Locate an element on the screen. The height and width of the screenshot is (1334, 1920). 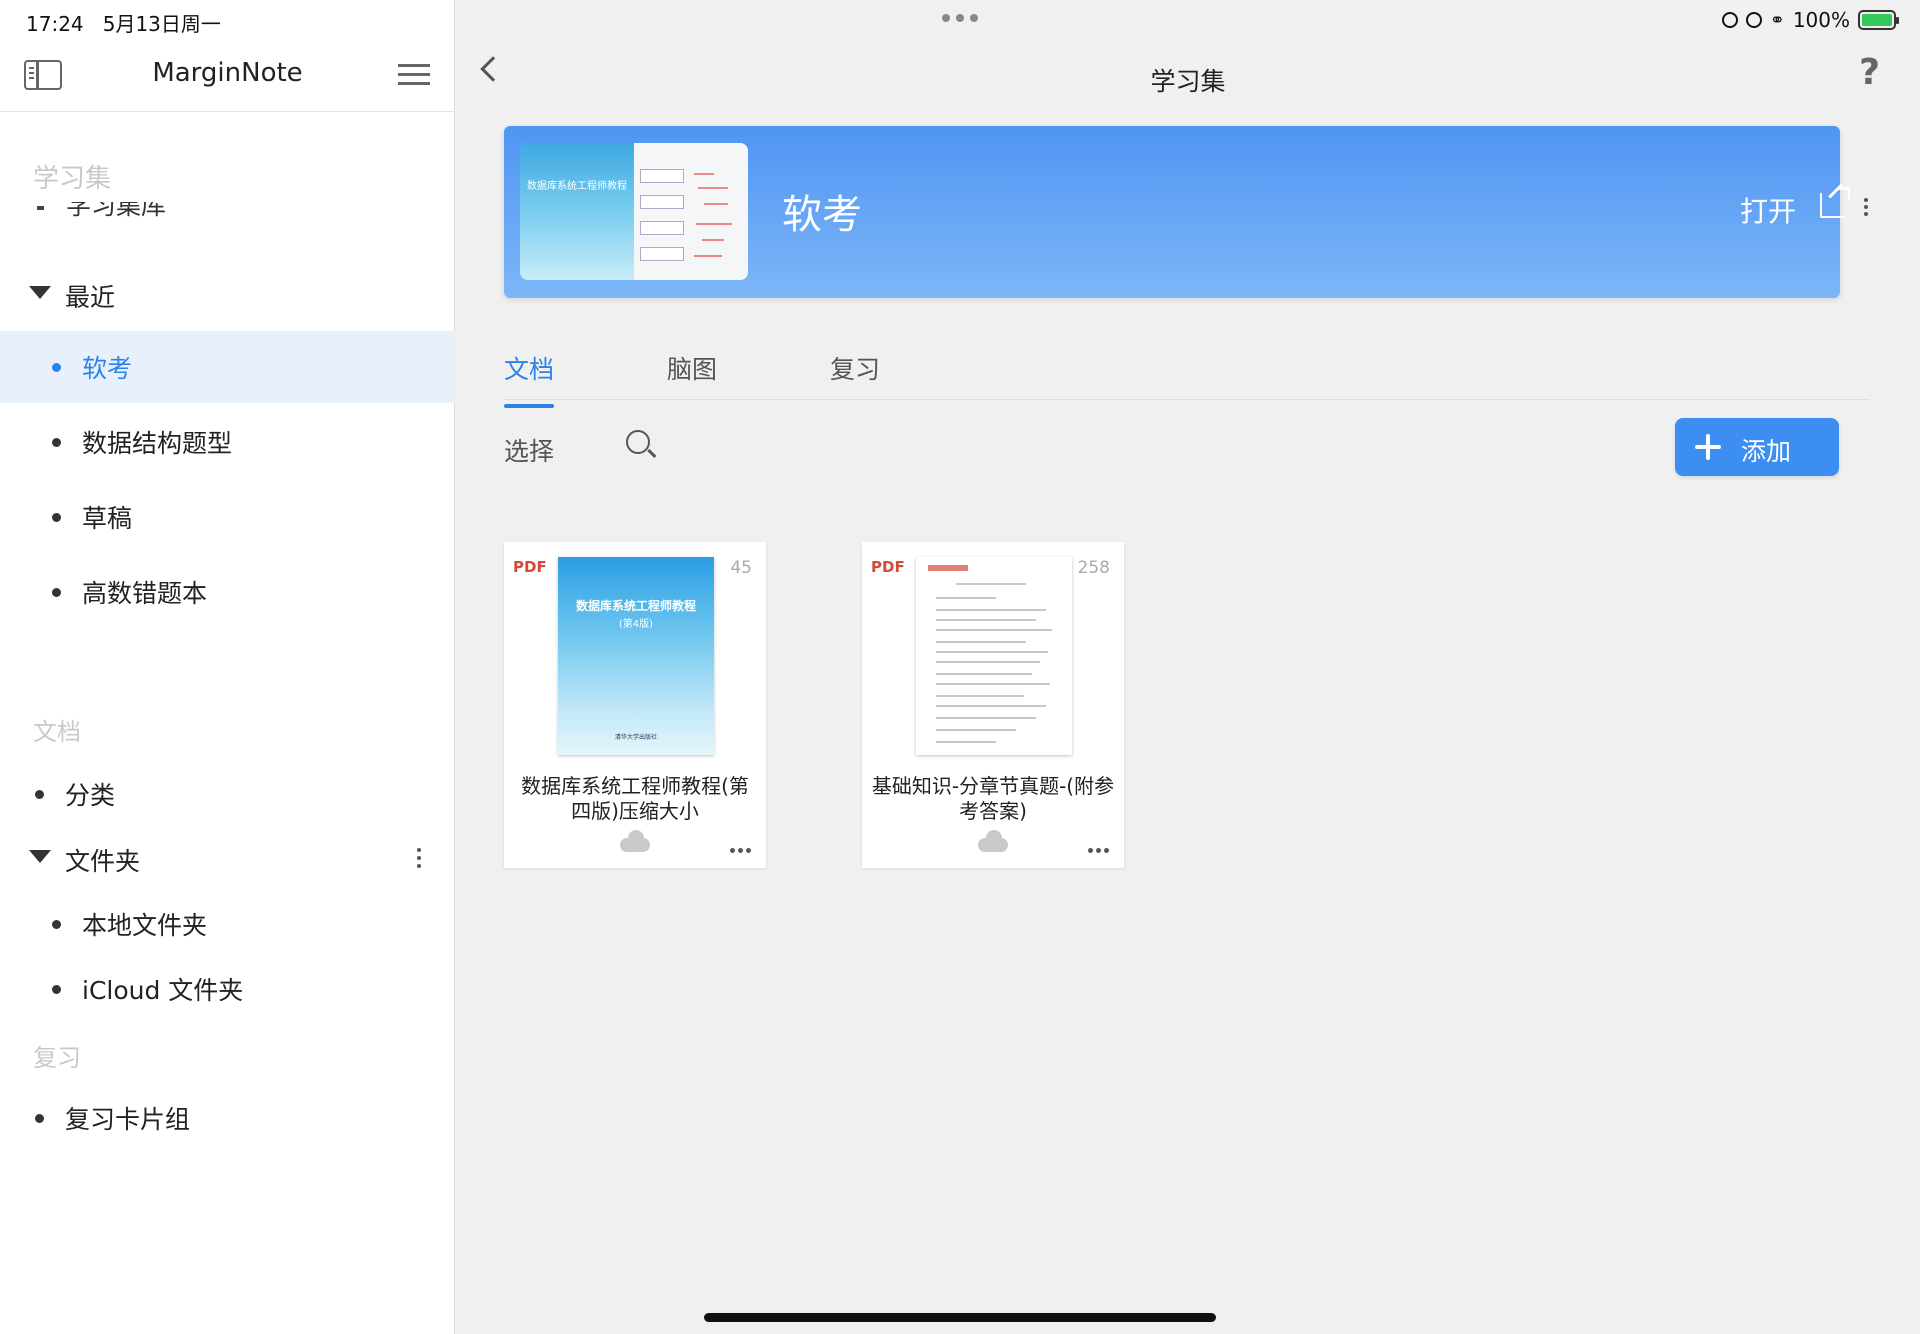
tab-review: 复习 is located at coordinates (855, 374).